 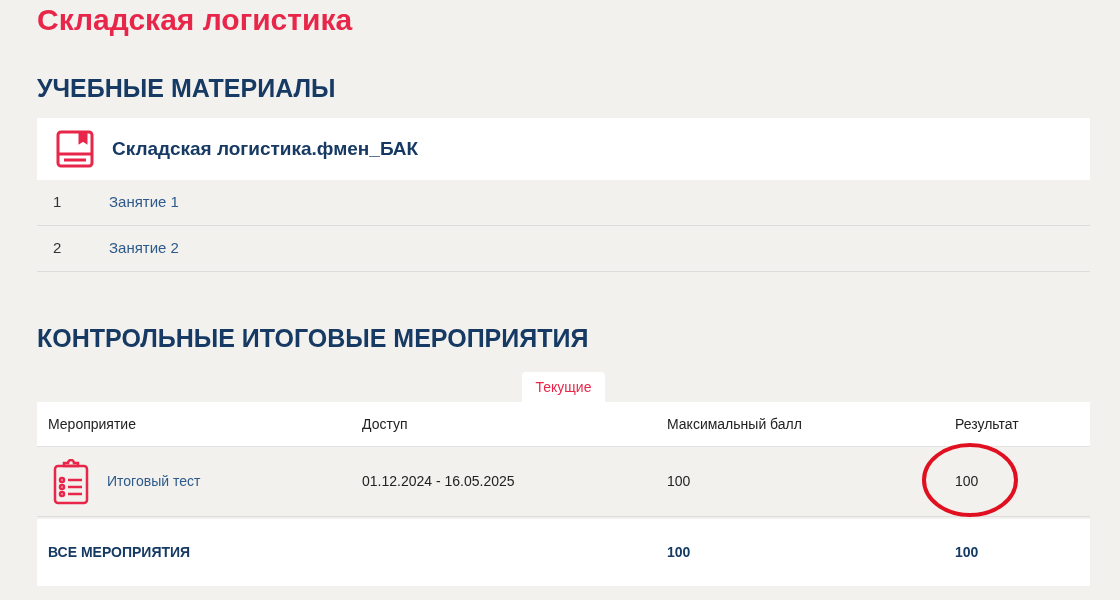 What do you see at coordinates (58, 202) in the screenshot?
I see `lesson-number: 1` at bounding box center [58, 202].